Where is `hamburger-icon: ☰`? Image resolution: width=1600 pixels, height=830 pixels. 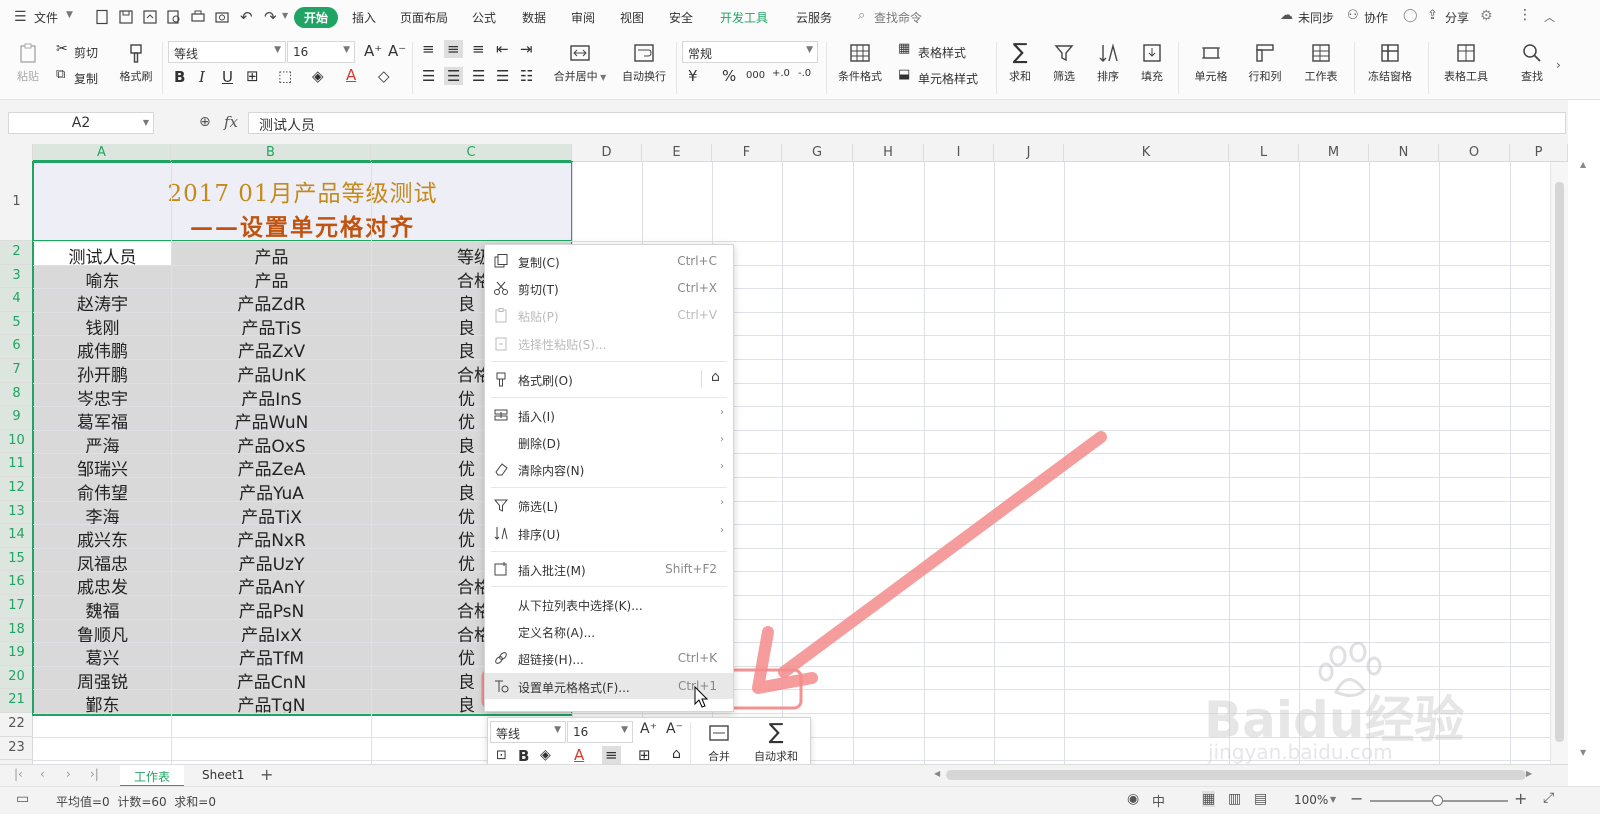 hamburger-icon: ☰ is located at coordinates (20, 17).